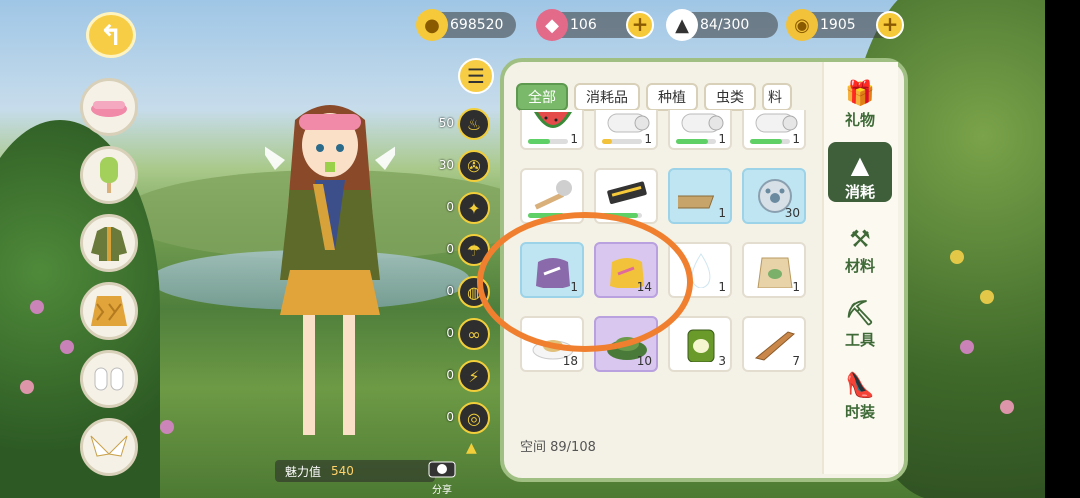 Image resolution: width=1080 pixels, height=498 pixels. I want to click on item-count: 10, so click(644, 361).